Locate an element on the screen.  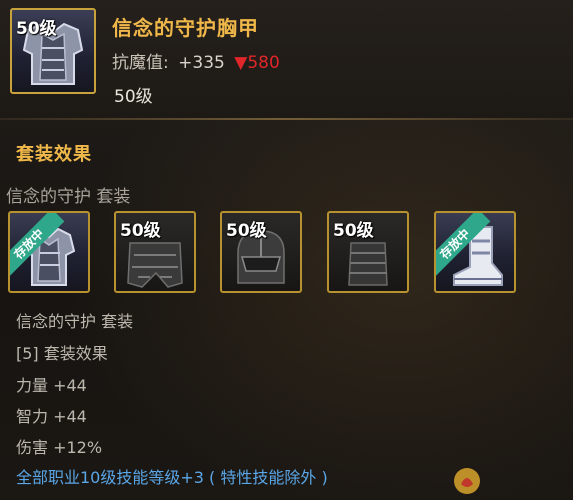
compare-down-icon: ▼ is located at coordinates (241, 63).